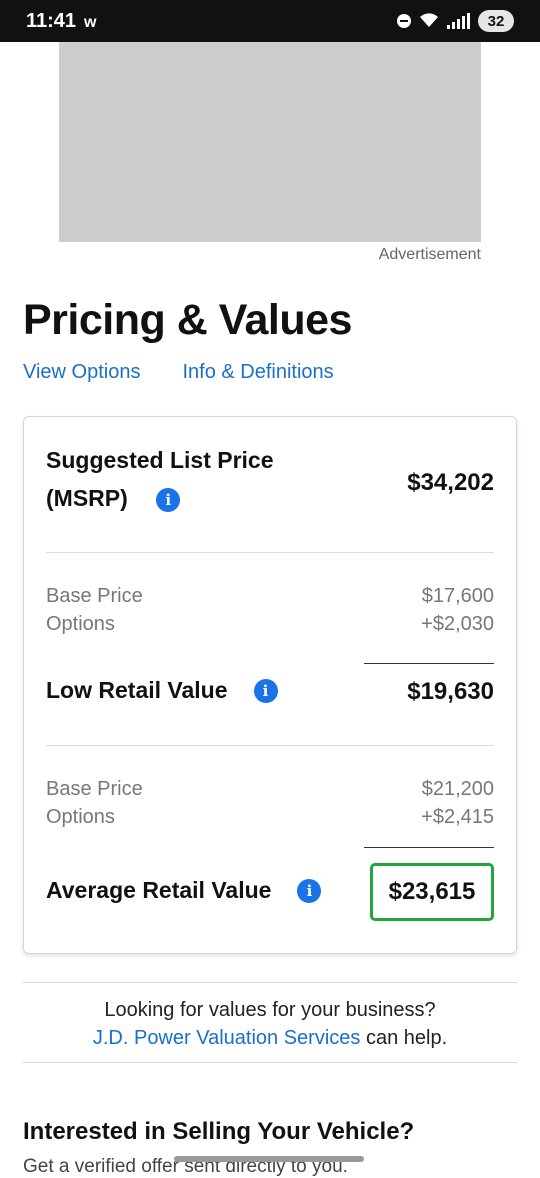  What do you see at coordinates (406, 1038) in the screenshot?
I see `business-line-2-suffix: can help.` at bounding box center [406, 1038].